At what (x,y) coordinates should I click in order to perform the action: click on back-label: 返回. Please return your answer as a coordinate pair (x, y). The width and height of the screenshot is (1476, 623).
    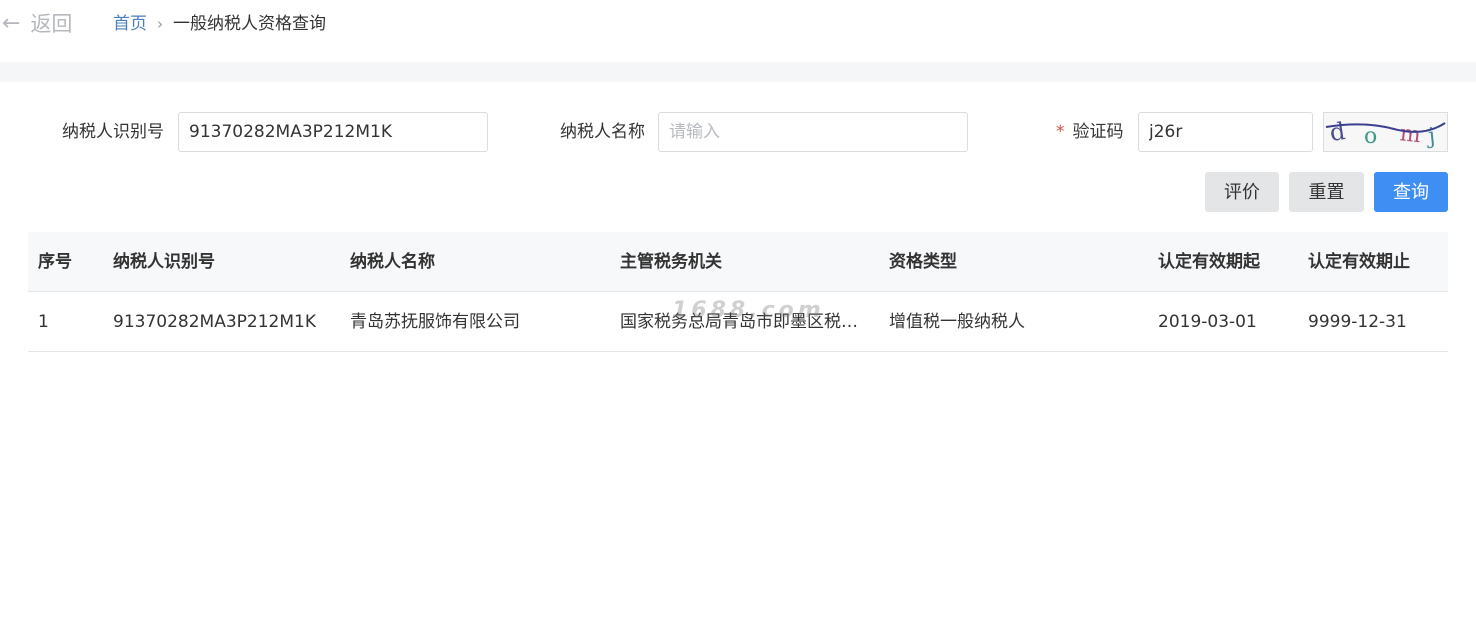
    Looking at the image, I should click on (51, 24).